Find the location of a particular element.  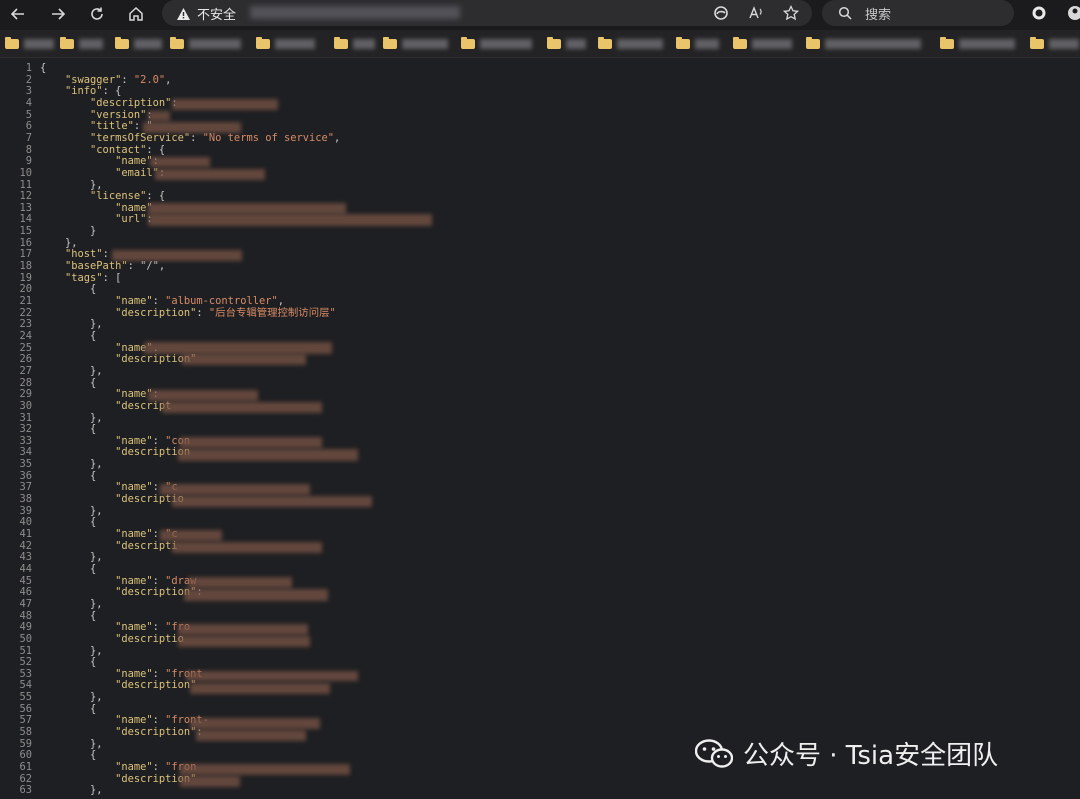

json-key: "descript is located at coordinates (106, 405).